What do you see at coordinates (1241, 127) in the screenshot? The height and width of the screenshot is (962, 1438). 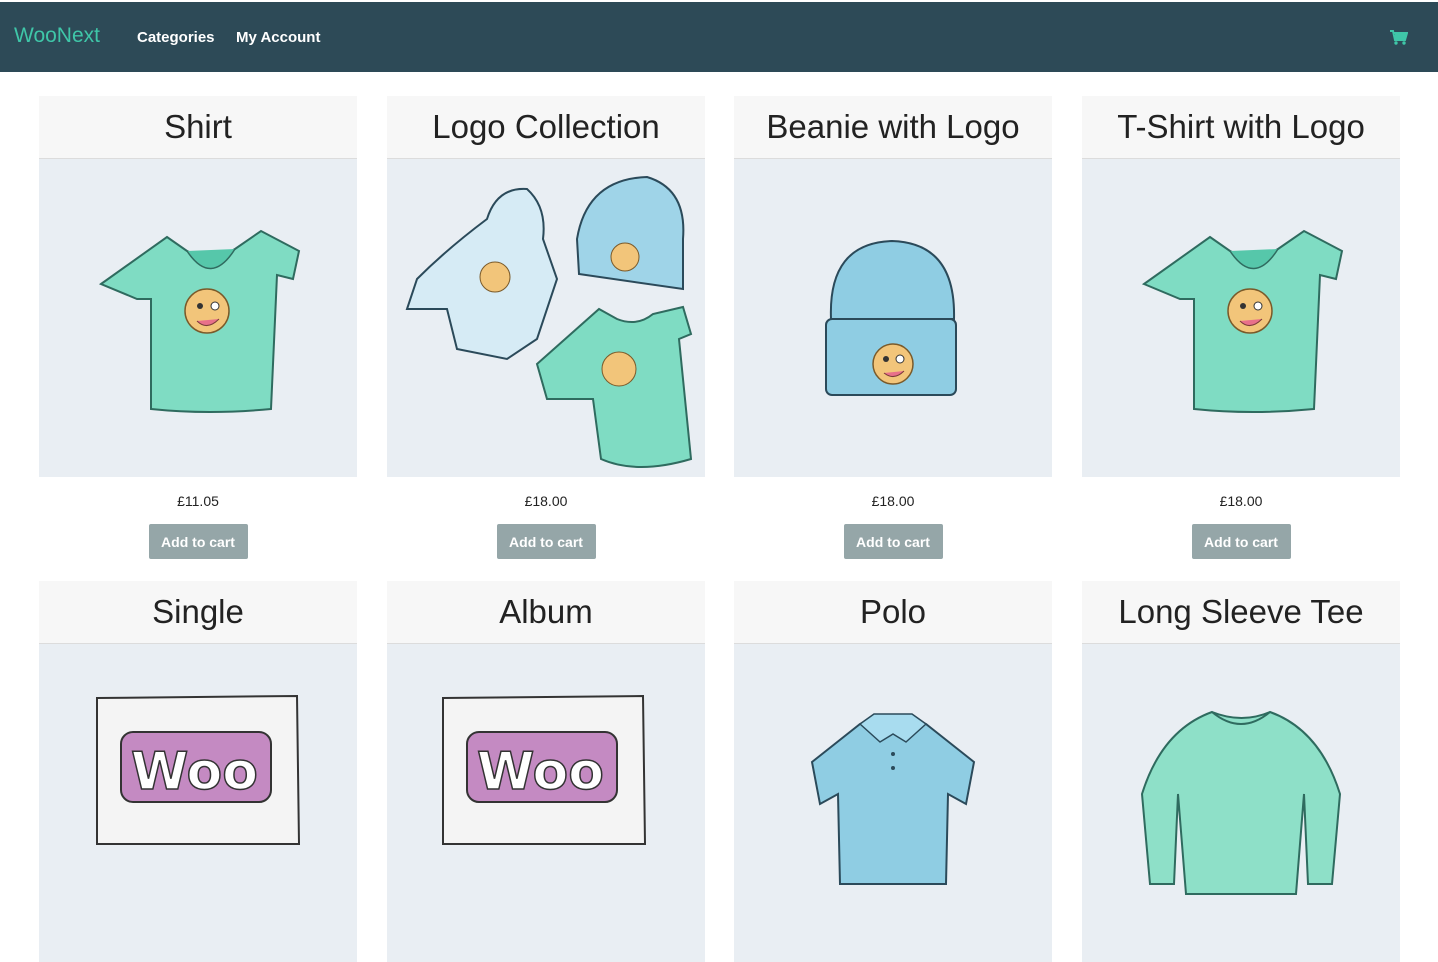 I see `product-title: T-Shirt with Logo` at bounding box center [1241, 127].